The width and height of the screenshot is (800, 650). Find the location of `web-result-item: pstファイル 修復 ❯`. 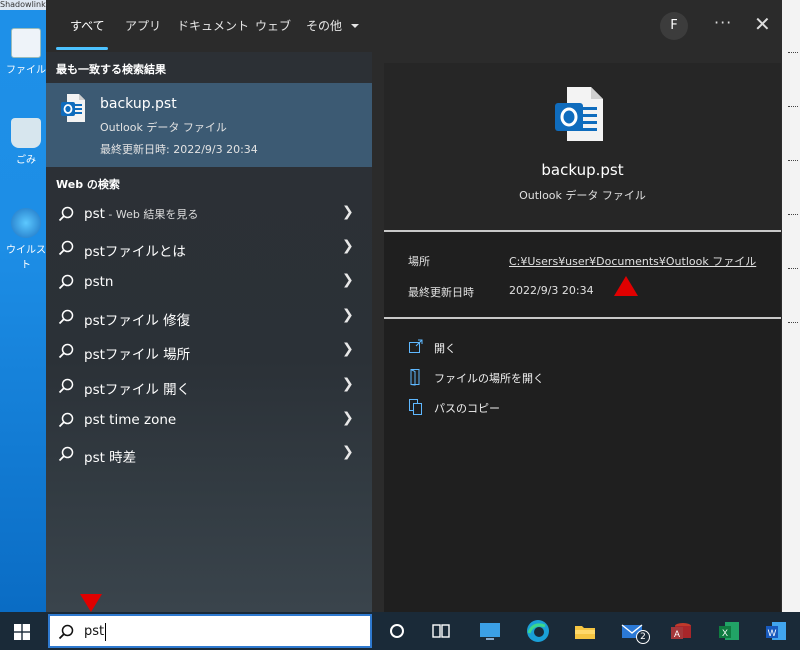

web-result-item: pstファイル 修復 ❯ is located at coordinates (209, 317).